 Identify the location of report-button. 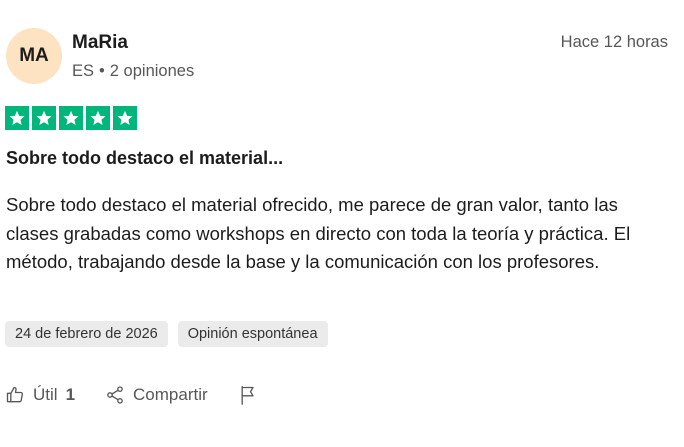
(248, 395).